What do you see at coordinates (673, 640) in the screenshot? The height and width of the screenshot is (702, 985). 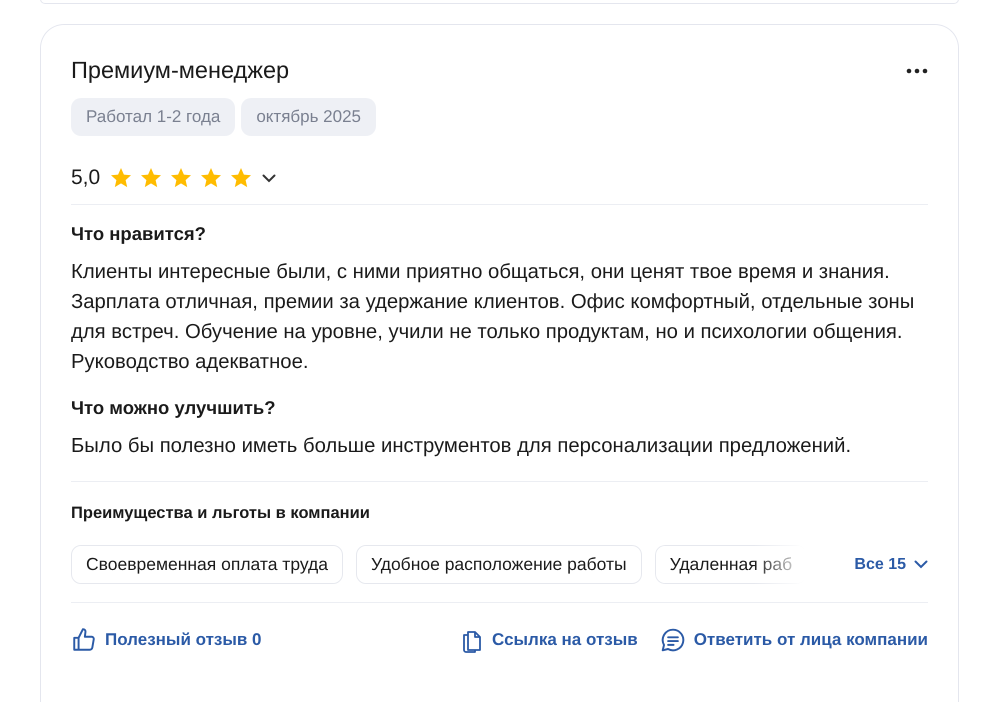 I see `chat-icon` at bounding box center [673, 640].